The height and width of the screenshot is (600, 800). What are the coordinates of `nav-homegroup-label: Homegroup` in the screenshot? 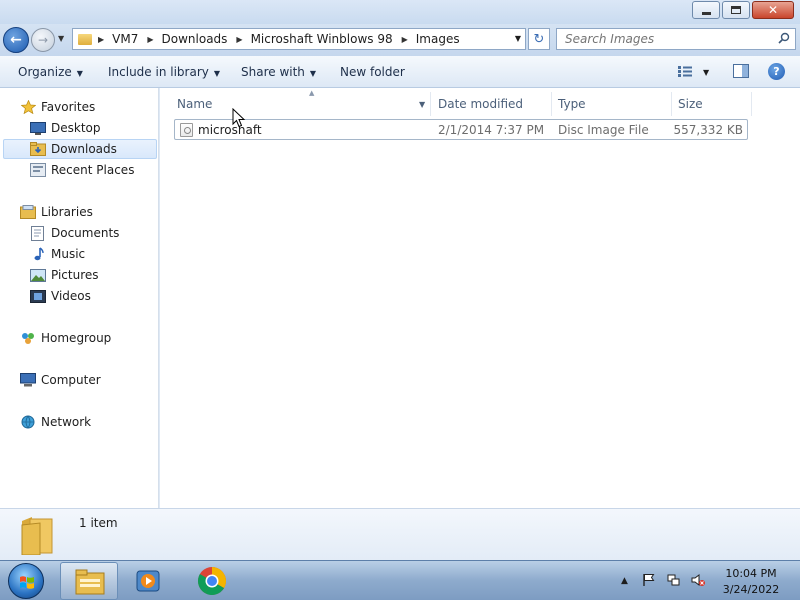 It's located at (76, 338).